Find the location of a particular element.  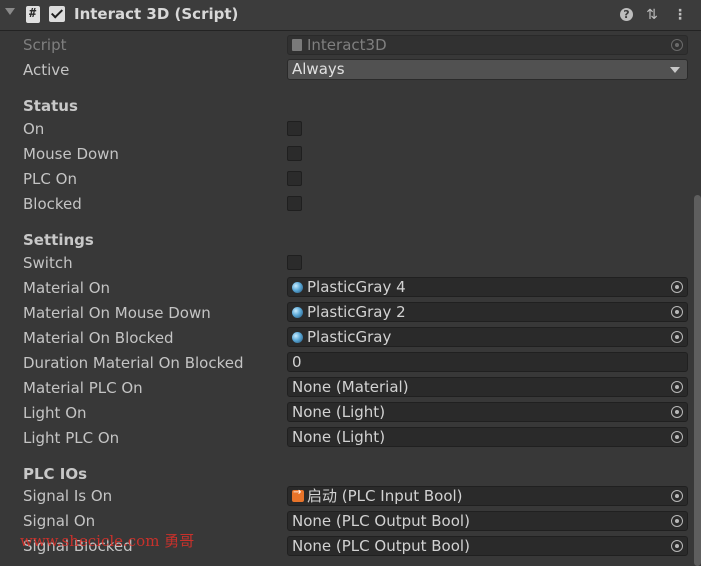

material-on-mouse-down-value: PlasticGray 2 is located at coordinates (356, 312).